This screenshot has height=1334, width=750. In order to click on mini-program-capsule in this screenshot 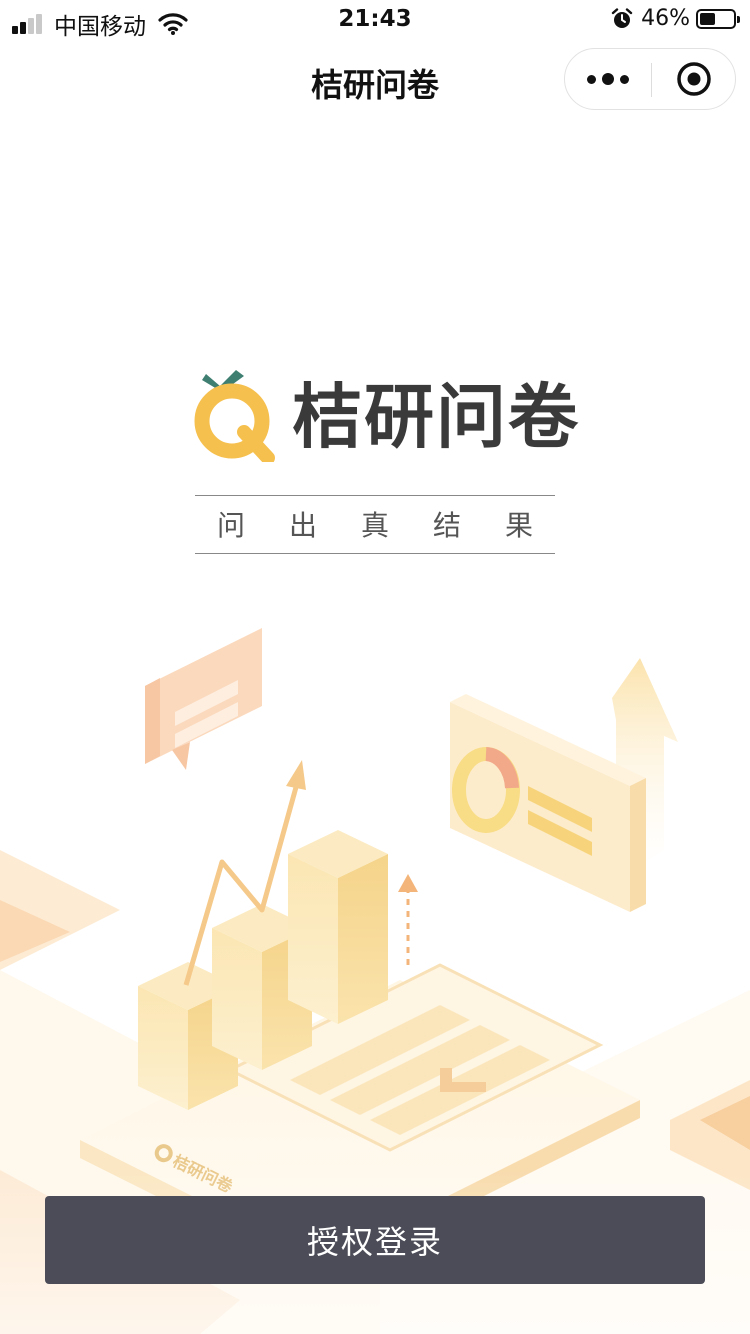, I will do `click(650, 79)`.